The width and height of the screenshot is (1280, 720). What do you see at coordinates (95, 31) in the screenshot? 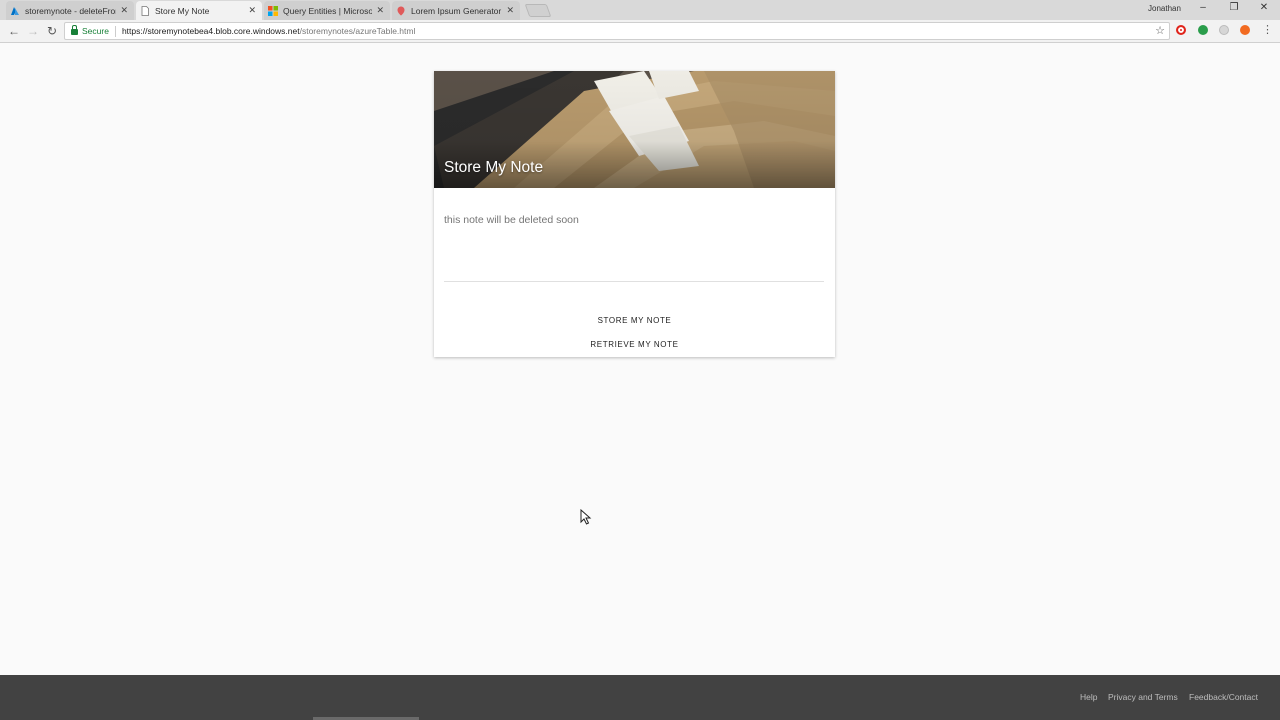
I see `secure-label: Secure` at bounding box center [95, 31].